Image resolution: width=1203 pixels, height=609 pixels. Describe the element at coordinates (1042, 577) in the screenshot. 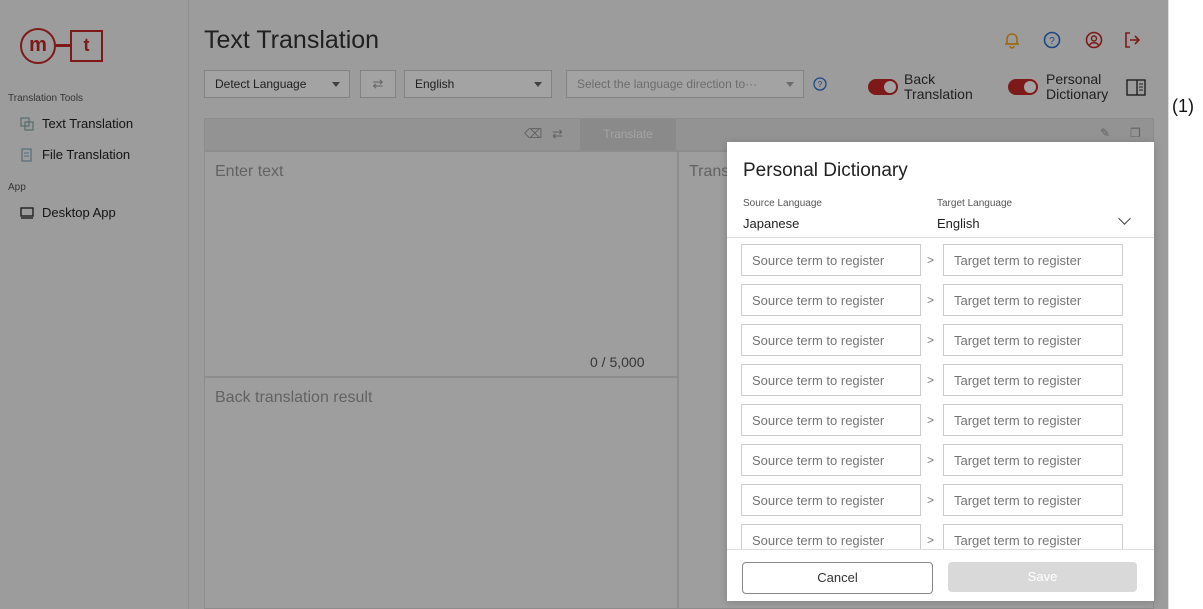

I see `save-button: Save` at that location.